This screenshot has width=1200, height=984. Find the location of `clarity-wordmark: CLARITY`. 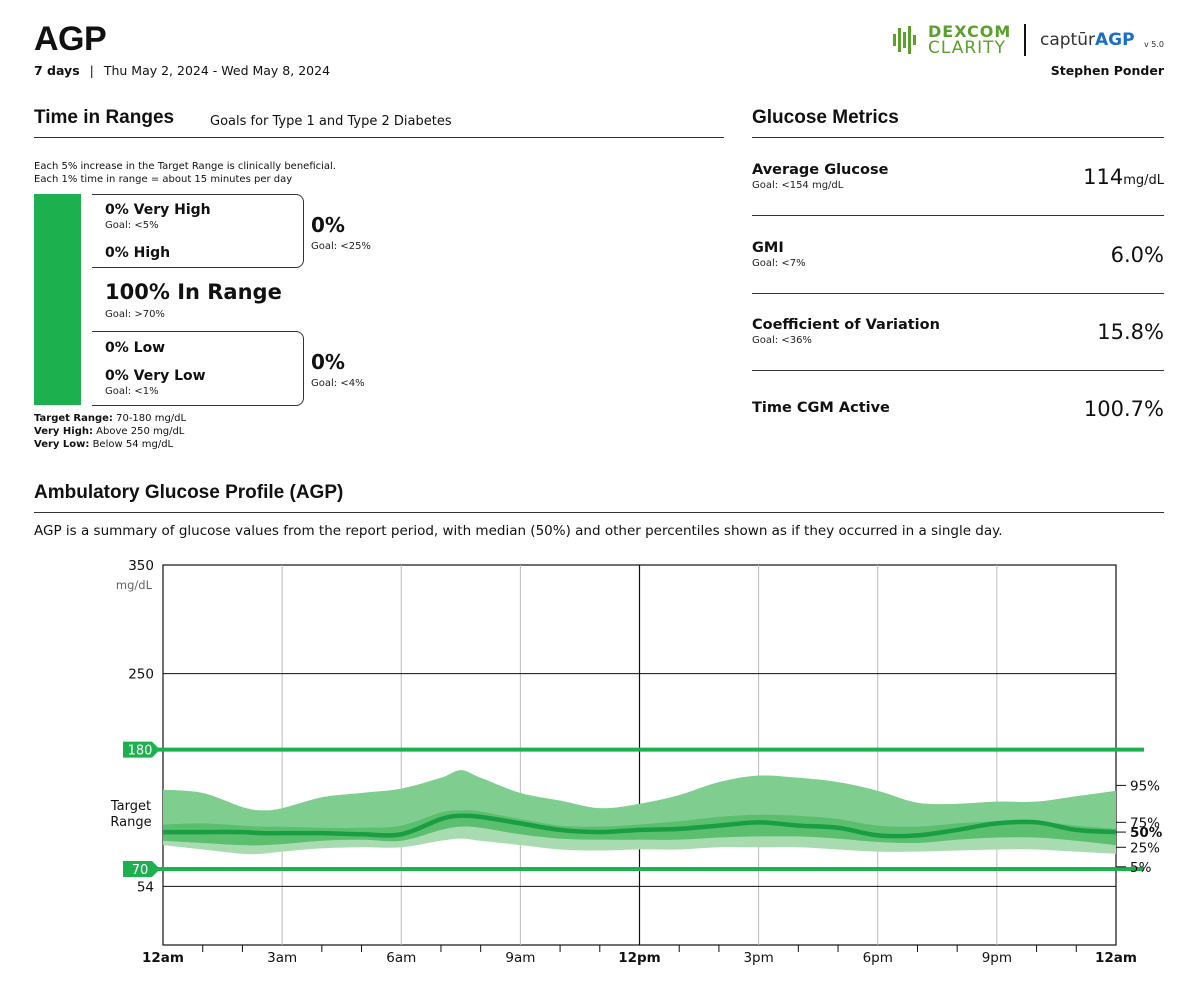

clarity-wordmark: CLARITY is located at coordinates (967, 48).